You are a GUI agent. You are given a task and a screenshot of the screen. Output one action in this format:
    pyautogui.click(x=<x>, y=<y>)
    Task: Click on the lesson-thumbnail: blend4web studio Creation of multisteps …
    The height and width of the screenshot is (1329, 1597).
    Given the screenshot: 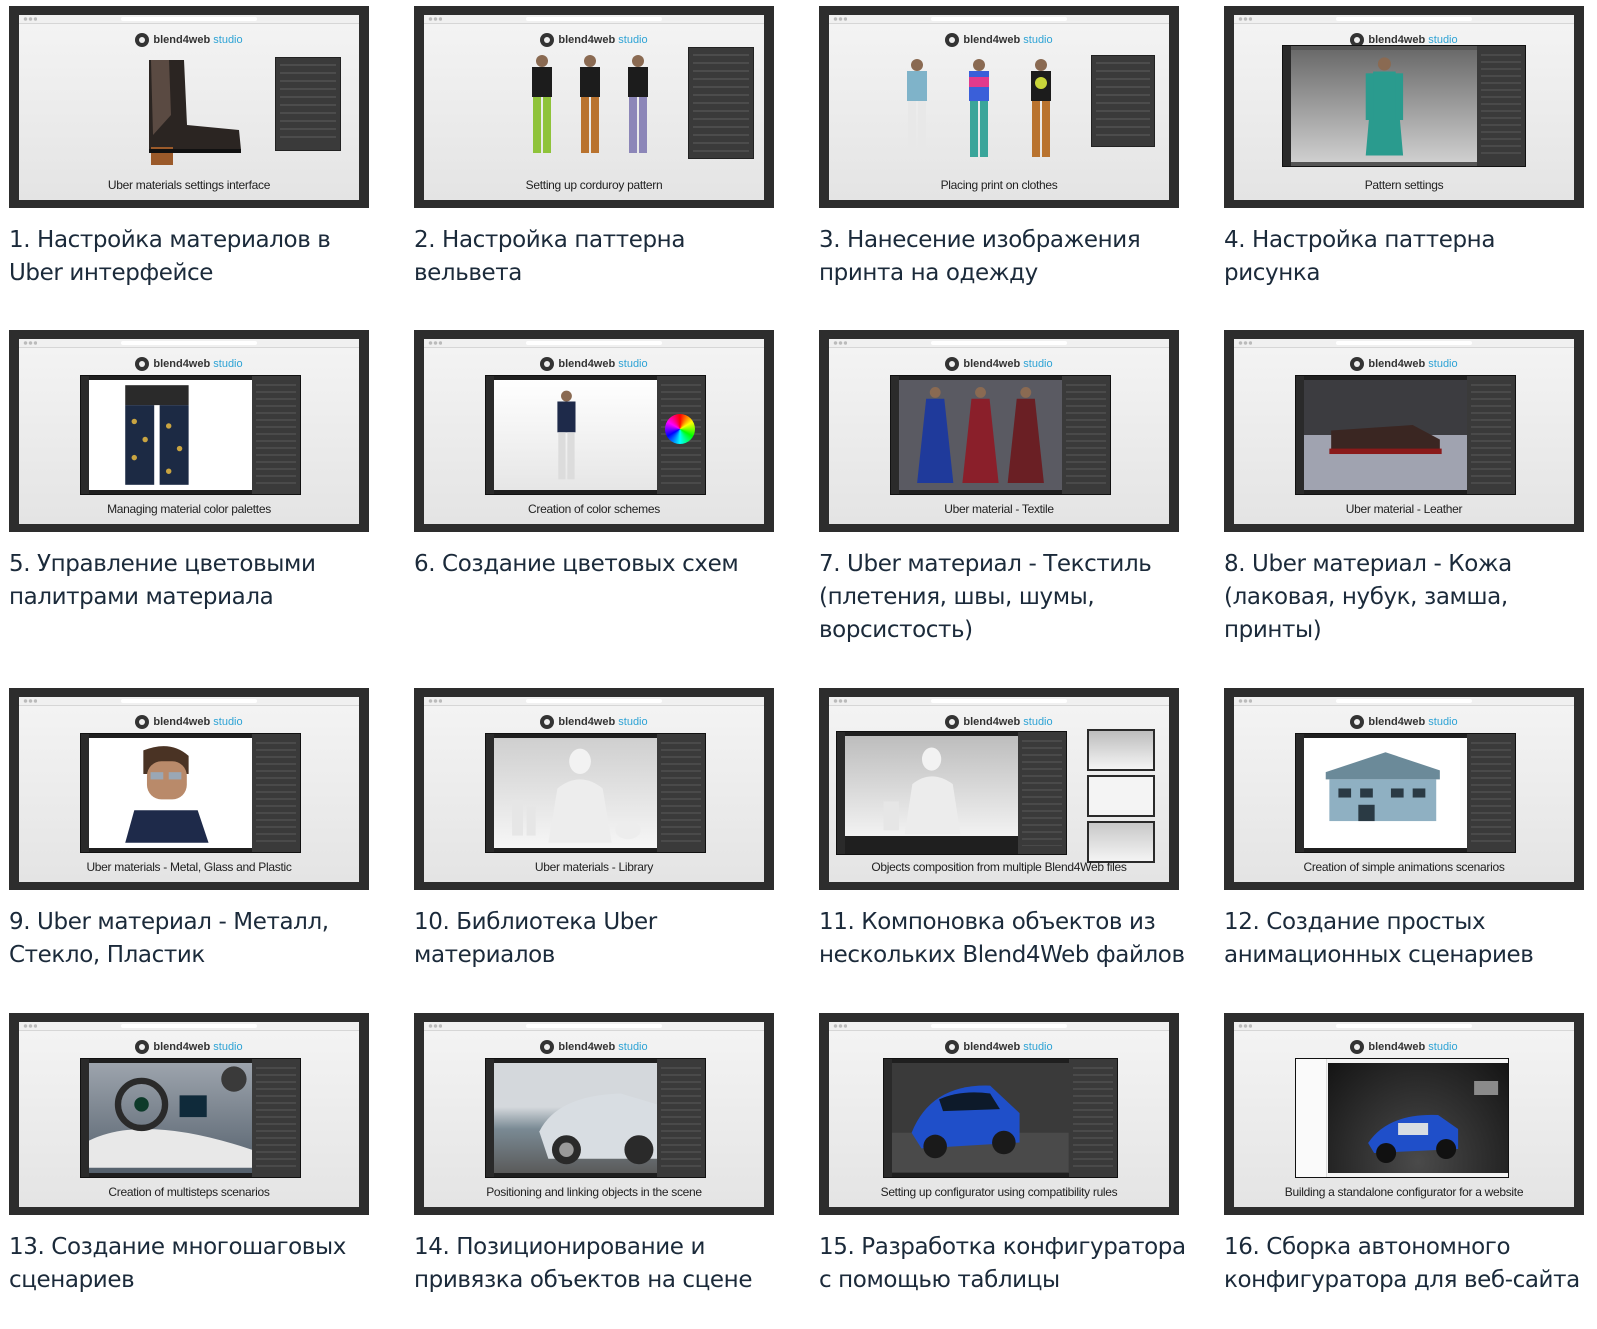 What is the action you would take?
    pyautogui.click(x=189, y=1114)
    